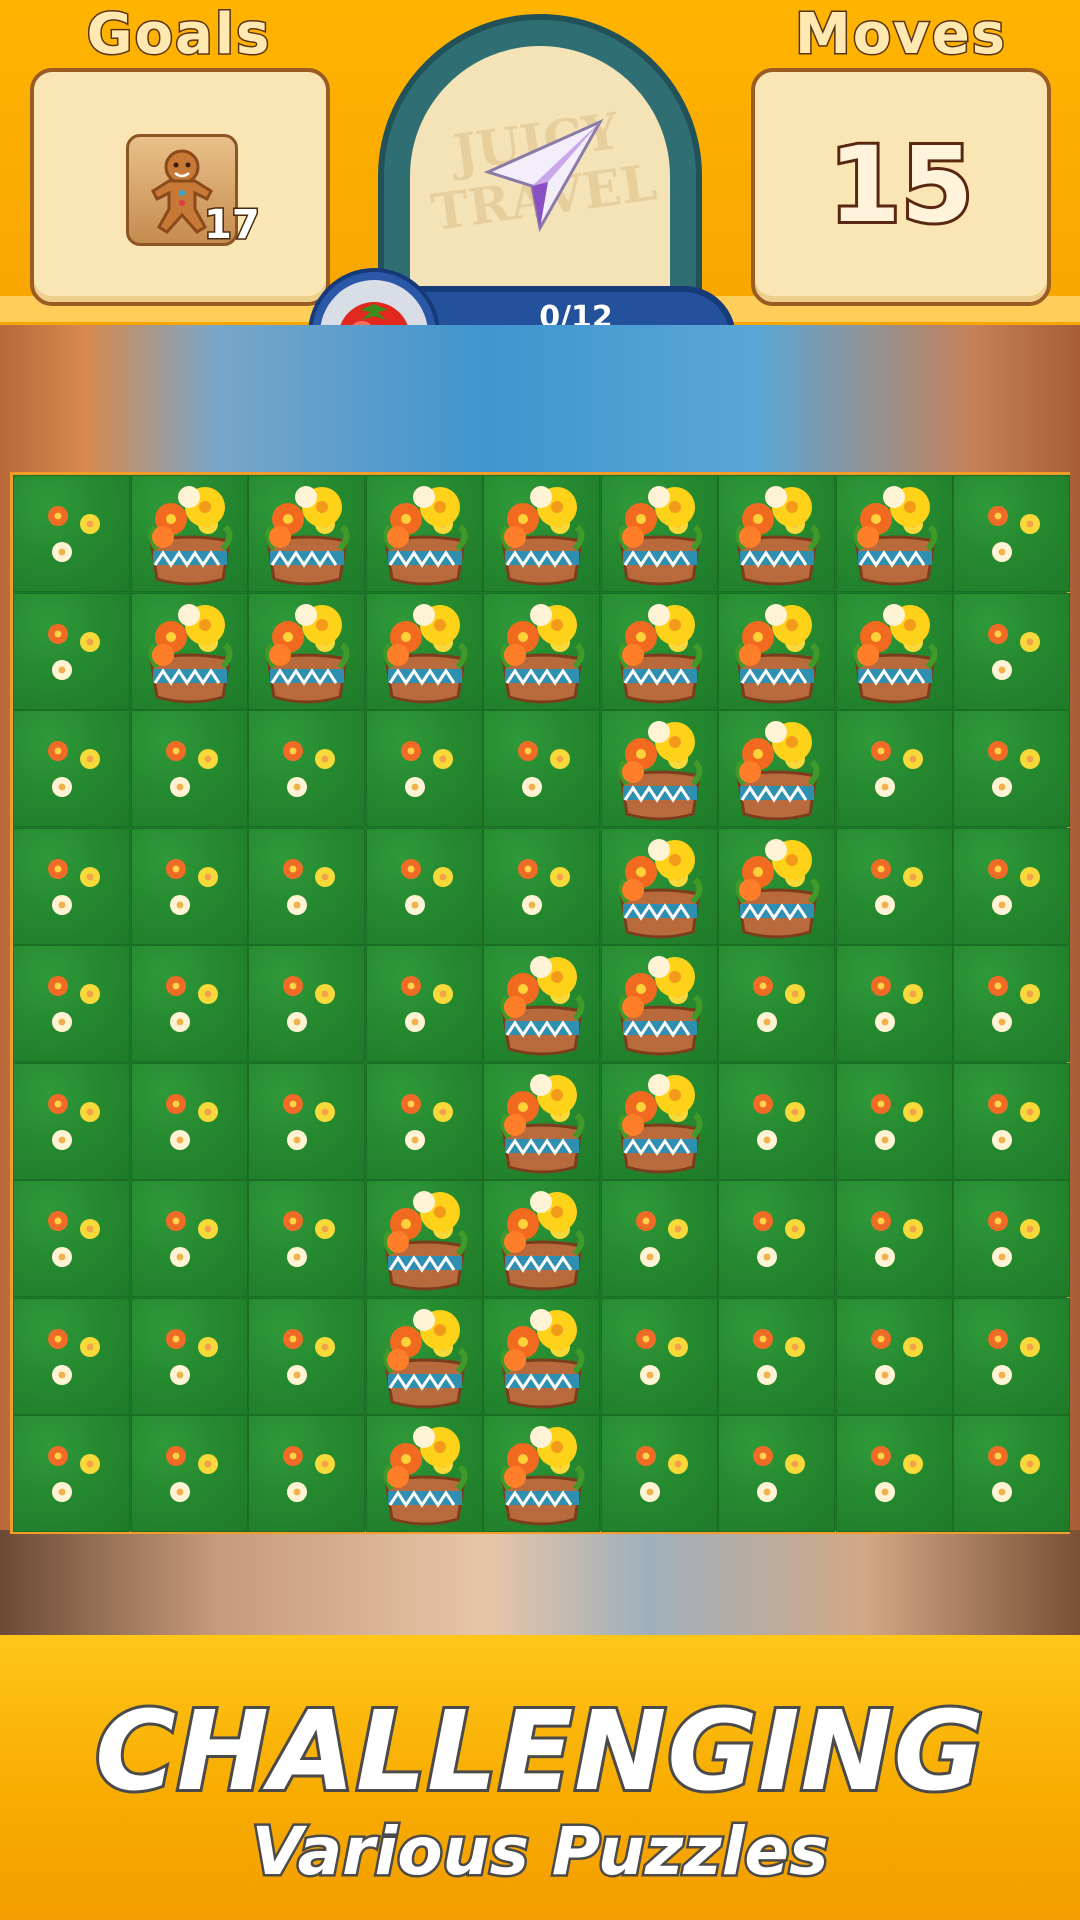 Image resolution: width=1080 pixels, height=1920 pixels. What do you see at coordinates (540, 166) in the screenshot?
I see `booster-arch: JUICYTRAVEL` at bounding box center [540, 166].